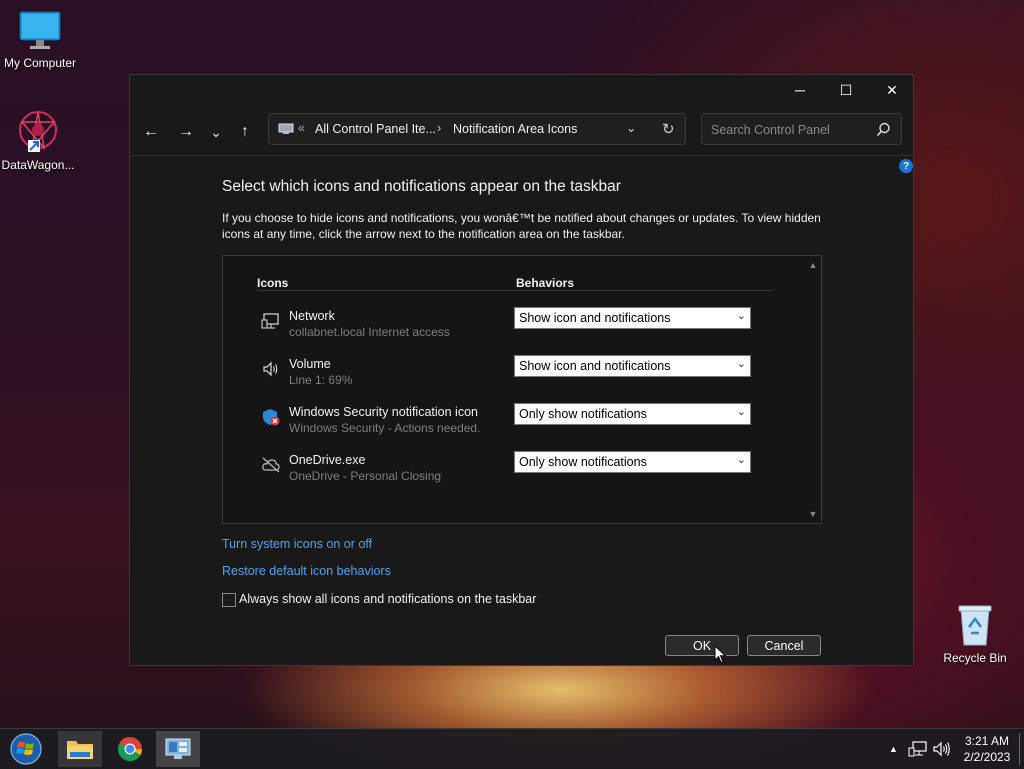  I want to click on search-input, so click(791, 130).